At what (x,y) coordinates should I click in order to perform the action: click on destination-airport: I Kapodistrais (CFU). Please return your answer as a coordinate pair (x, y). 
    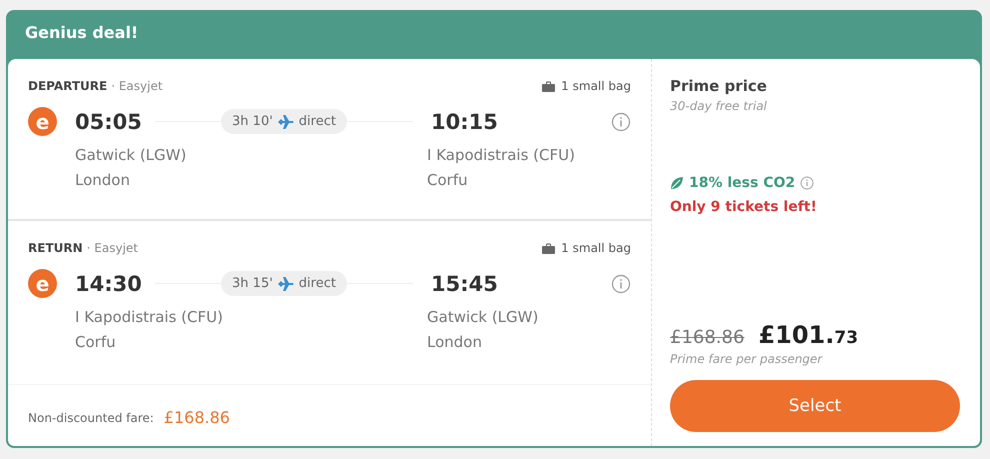
    Looking at the image, I should click on (501, 155).